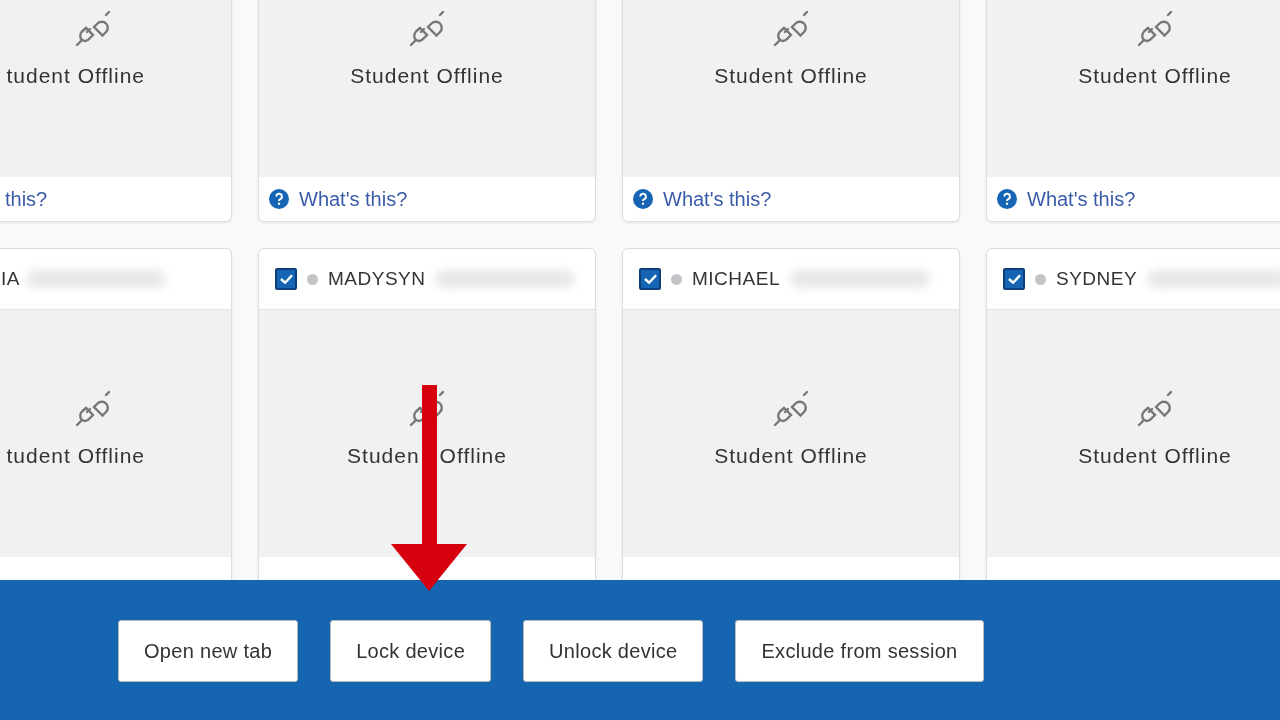 Image resolution: width=1280 pixels, height=720 pixels. I want to click on action-button: Lock device, so click(411, 651).